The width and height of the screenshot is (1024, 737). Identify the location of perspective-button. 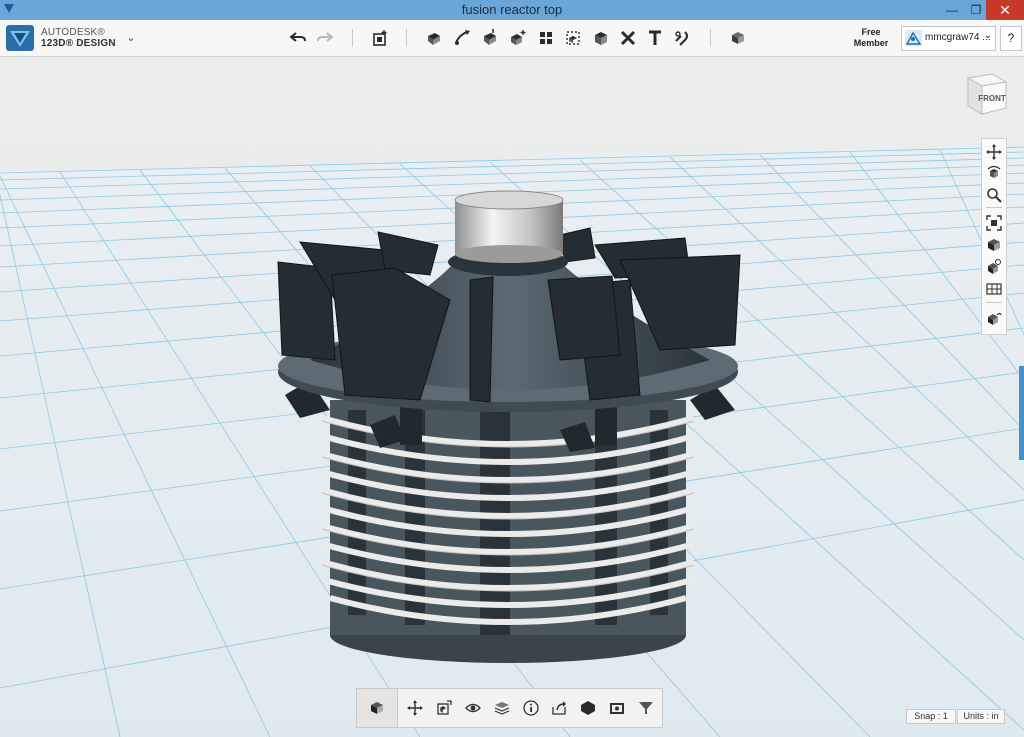
(994, 245).